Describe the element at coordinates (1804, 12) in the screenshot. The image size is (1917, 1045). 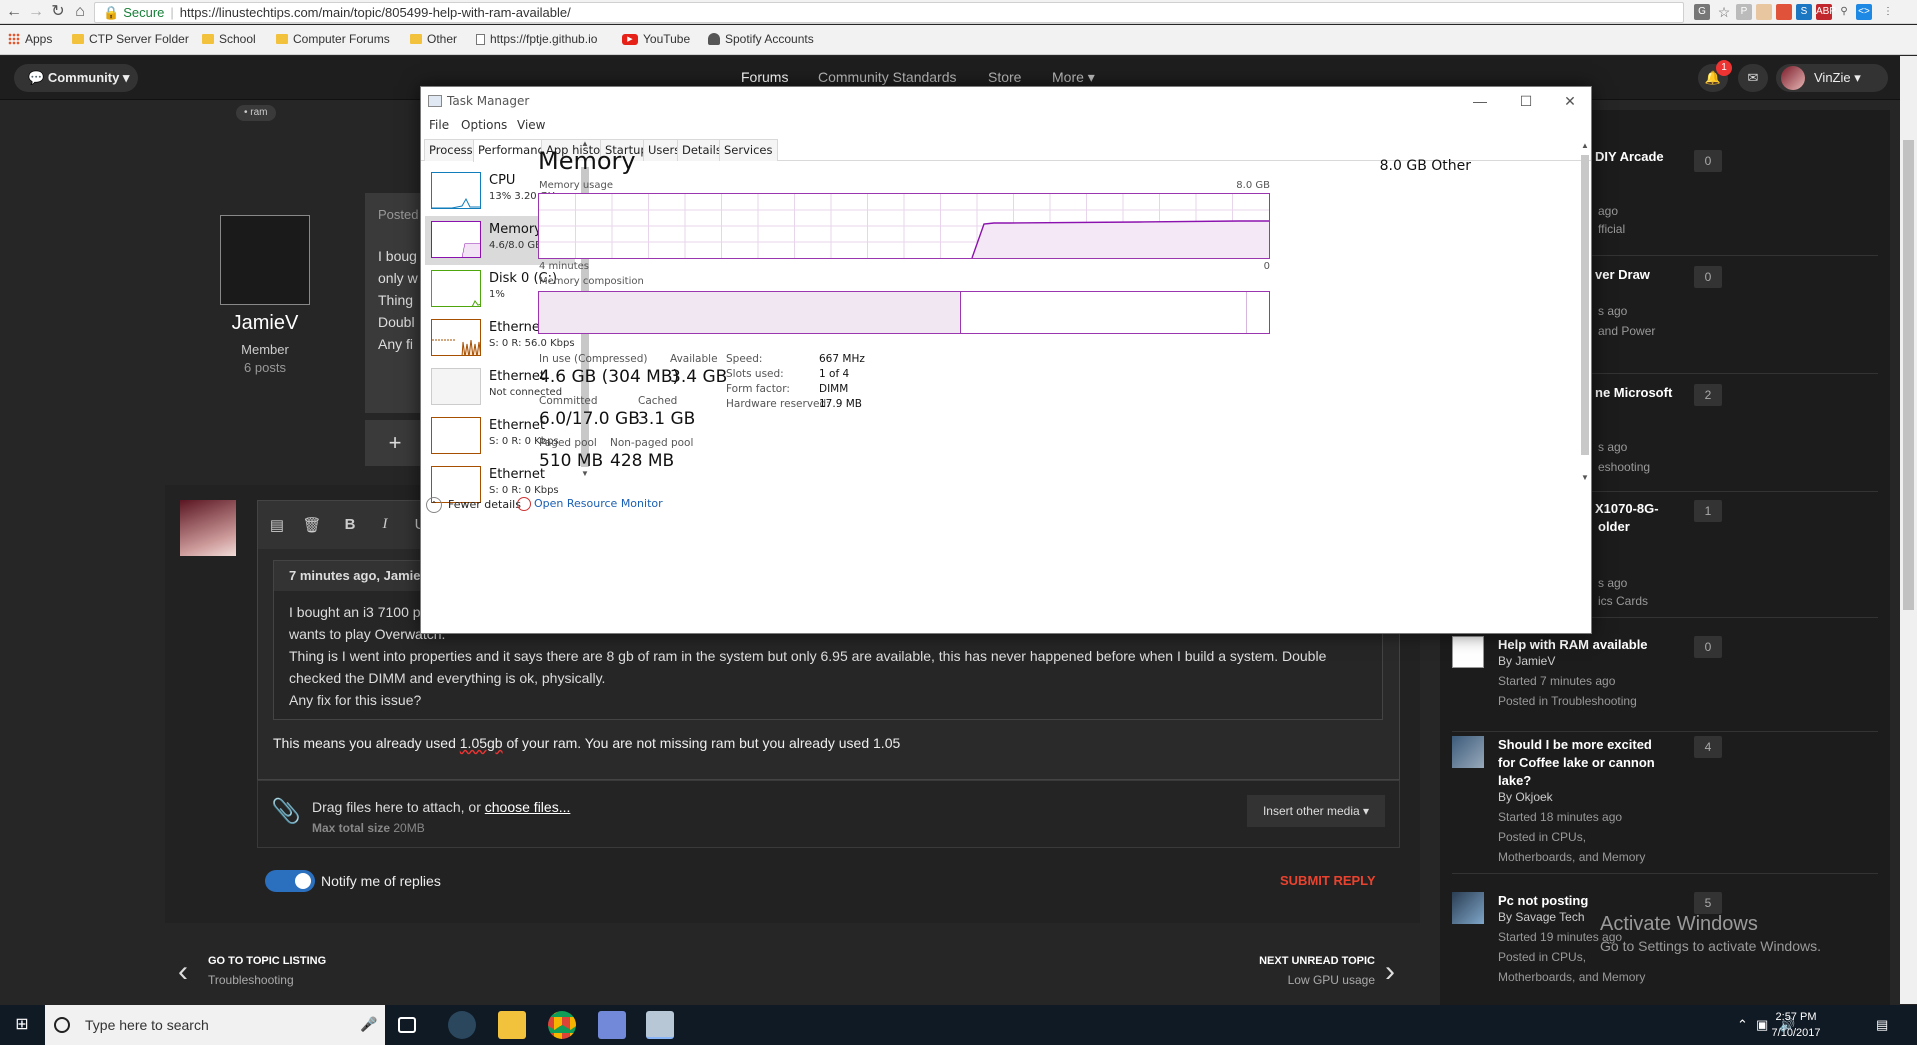
I see `s-extension-icon: S` at that location.